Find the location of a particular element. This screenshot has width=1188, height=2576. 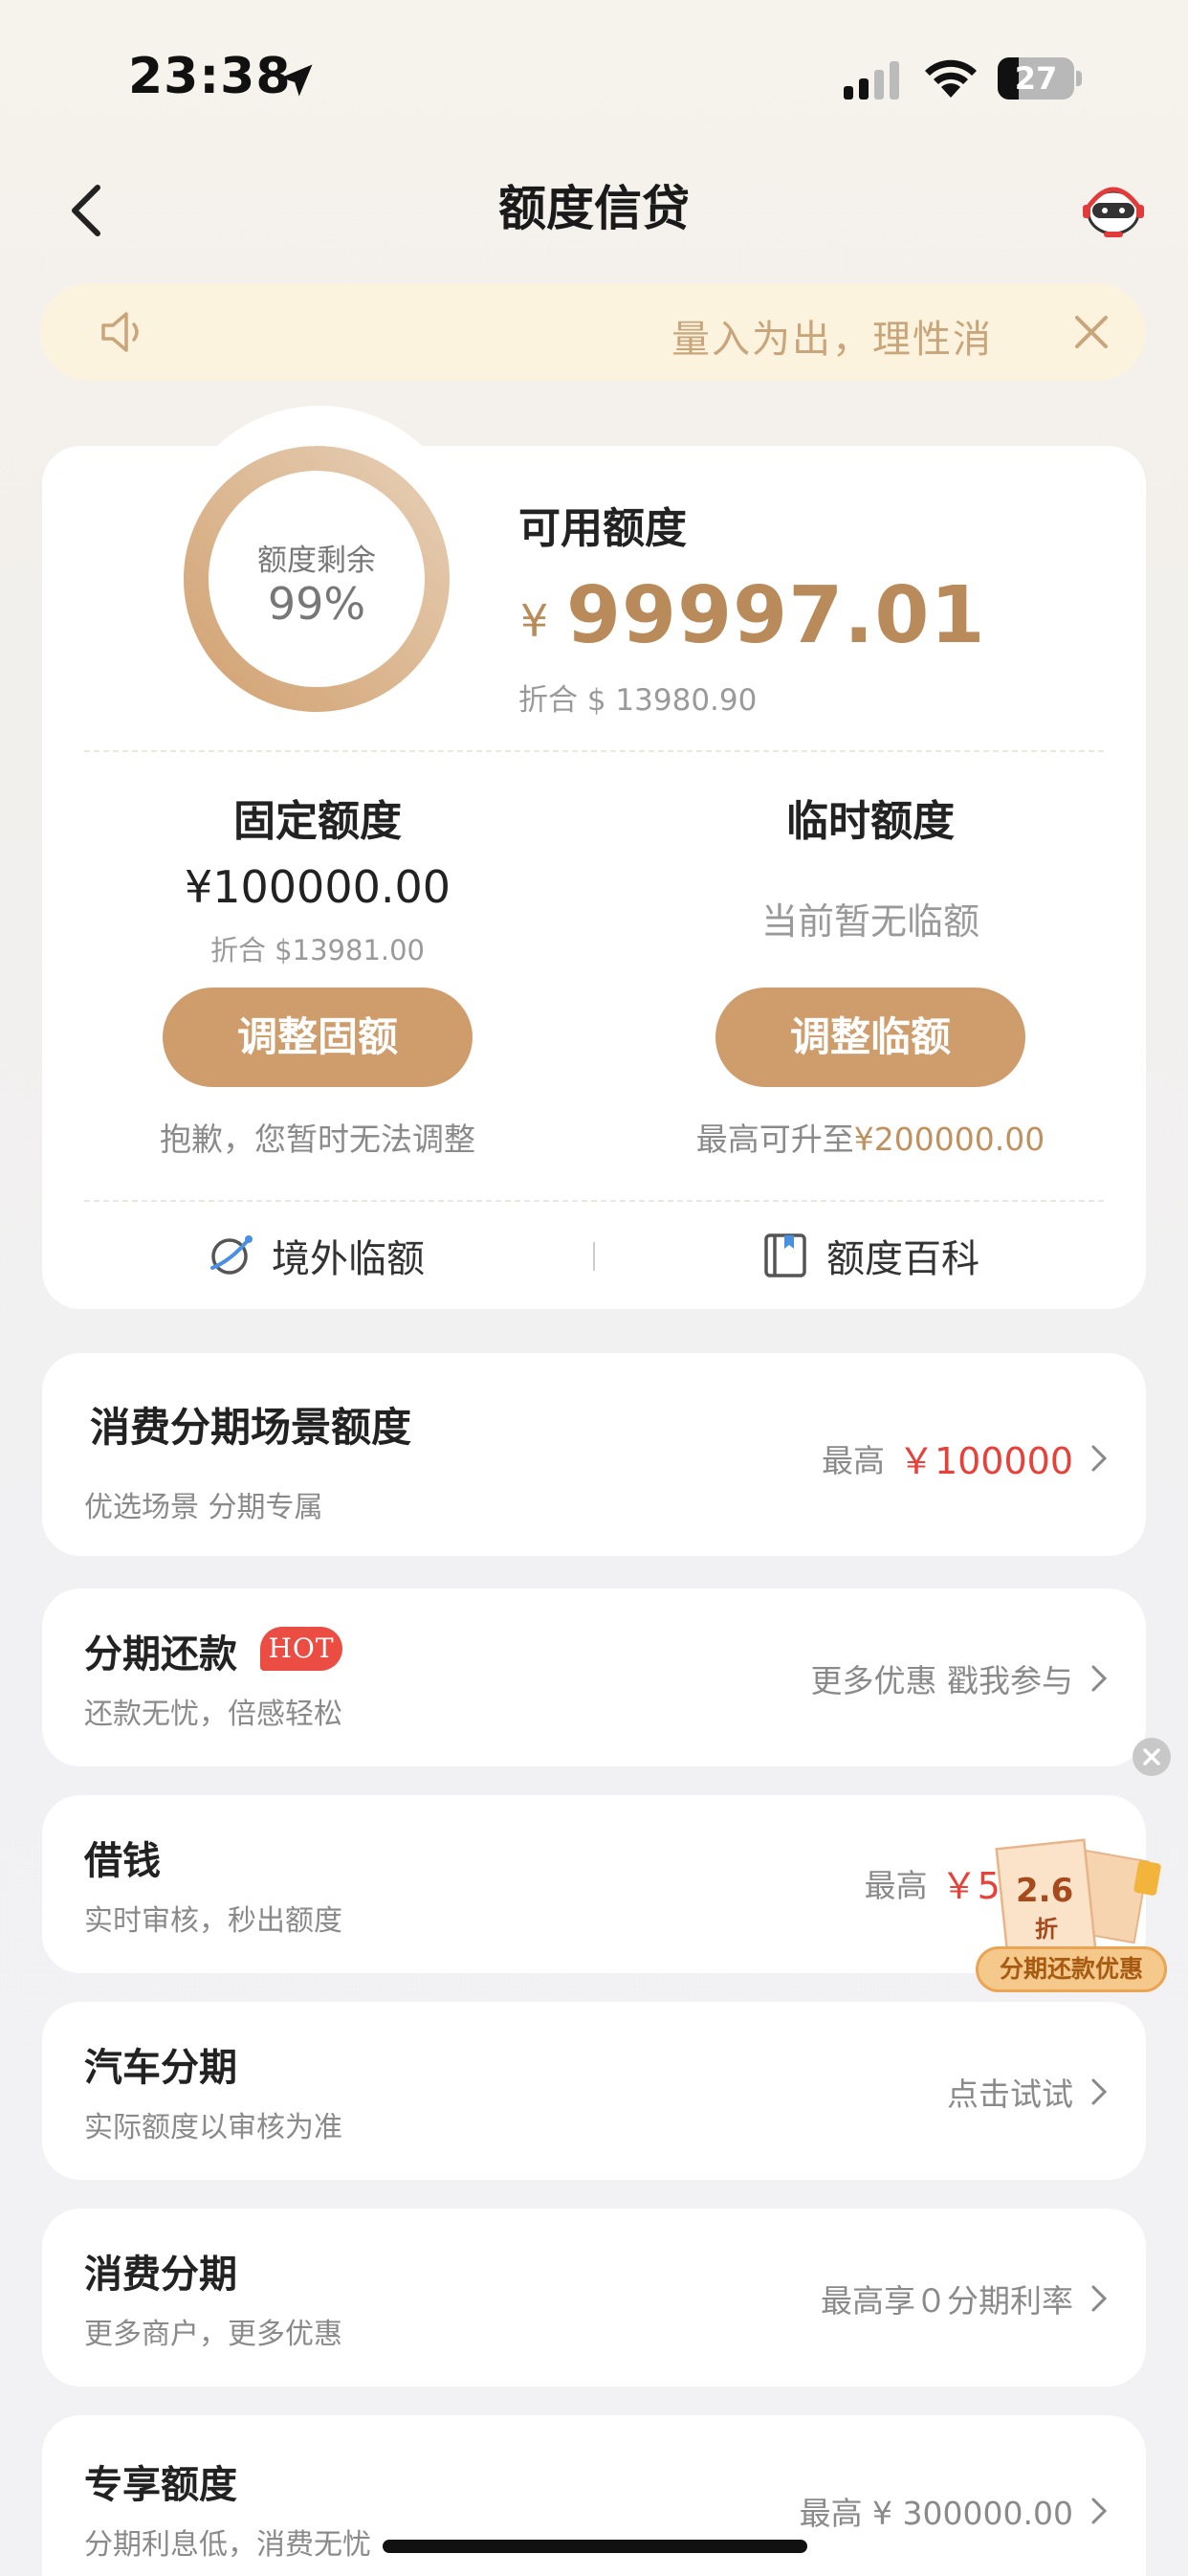

battery-icon: 27 is located at coordinates (1040, 78).